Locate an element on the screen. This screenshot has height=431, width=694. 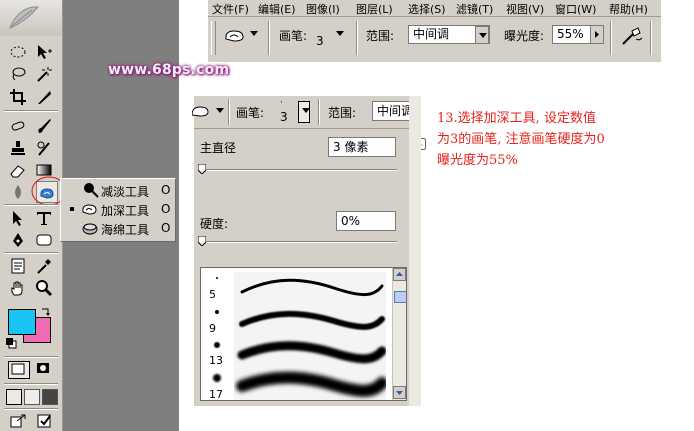
brush-dropdown-icon is located at coordinates (340, 34).